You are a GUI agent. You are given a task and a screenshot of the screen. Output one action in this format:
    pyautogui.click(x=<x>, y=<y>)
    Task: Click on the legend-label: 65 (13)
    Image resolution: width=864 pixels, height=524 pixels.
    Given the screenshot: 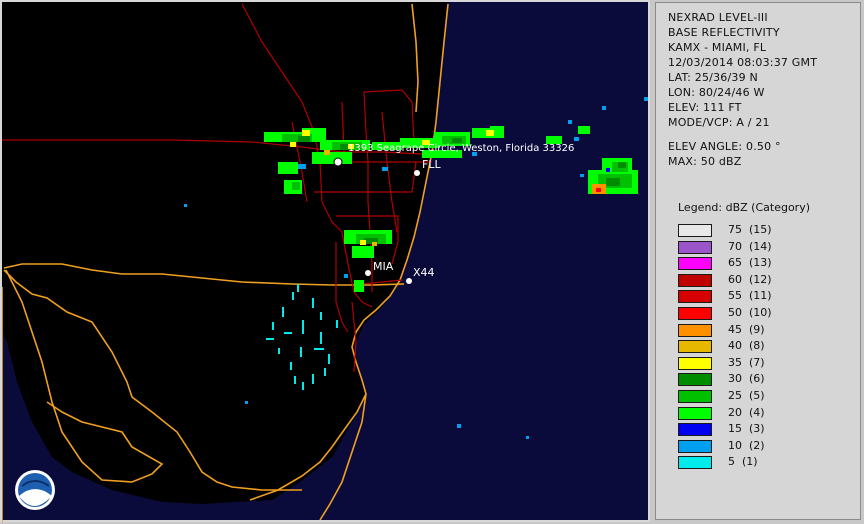 What is the action you would take?
    pyautogui.click(x=750, y=263)
    